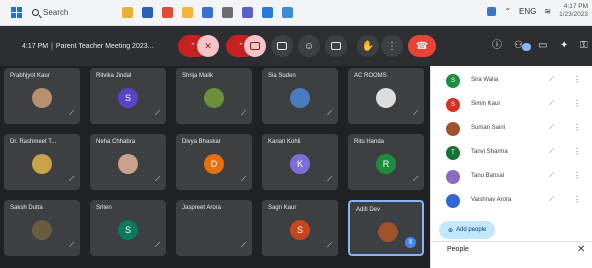  I want to click on participant-tile: AC ROOMS ⟋, so click(386, 96).